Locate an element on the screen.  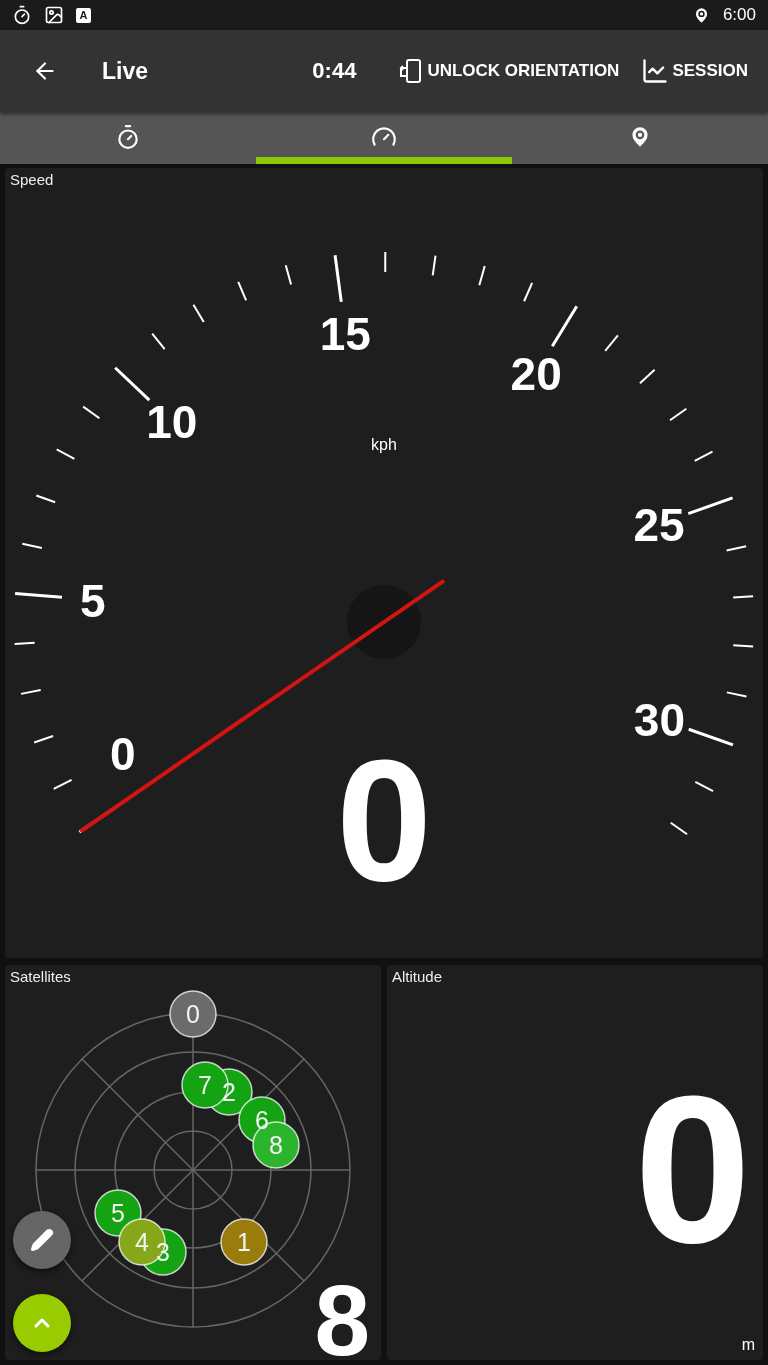
satellite-label: 1 is located at coordinates (244, 1242).